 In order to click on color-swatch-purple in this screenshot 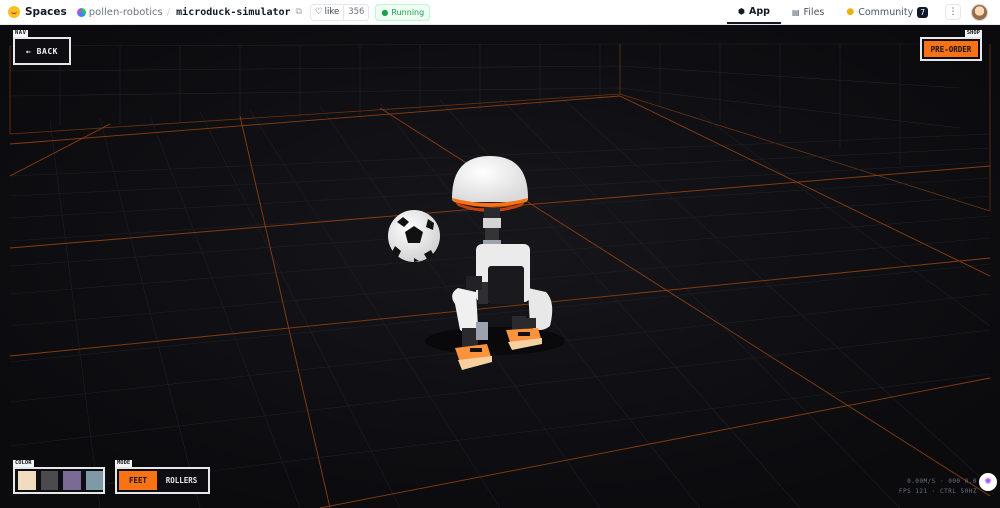, I will do `click(72, 480)`.